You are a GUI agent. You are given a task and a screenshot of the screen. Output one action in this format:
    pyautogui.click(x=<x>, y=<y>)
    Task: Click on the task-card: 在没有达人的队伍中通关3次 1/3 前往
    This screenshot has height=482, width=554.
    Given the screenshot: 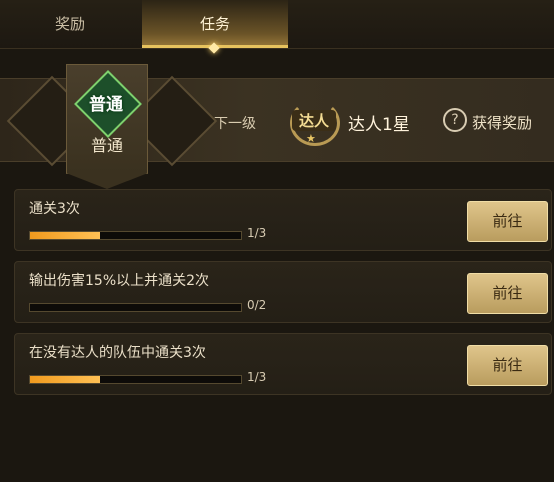 What is the action you would take?
    pyautogui.click(x=283, y=364)
    